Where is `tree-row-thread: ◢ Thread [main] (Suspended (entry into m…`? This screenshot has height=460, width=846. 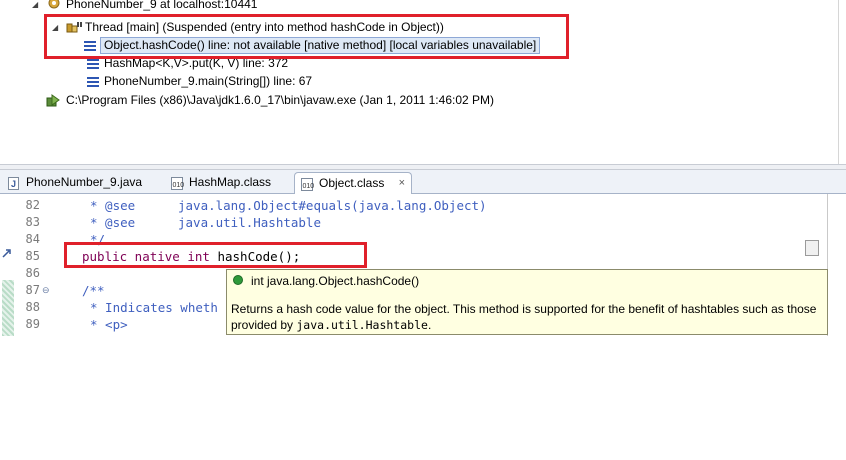
tree-row-thread: ◢ Thread [main] (Suspended (entry into m… is located at coordinates (280, 27).